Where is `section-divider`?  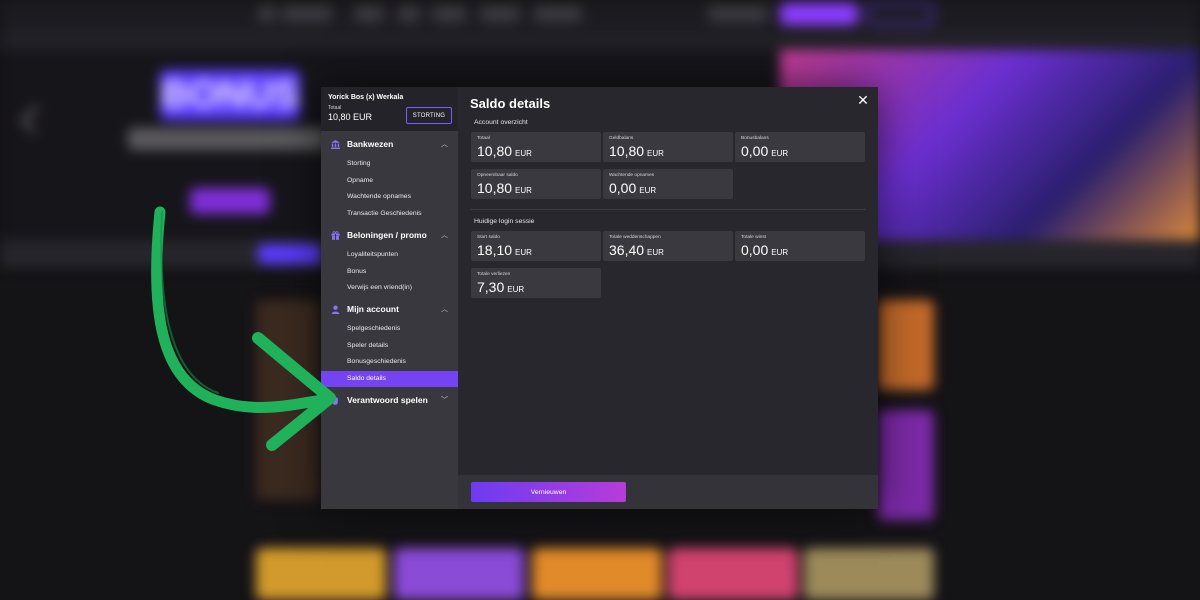
section-divider is located at coordinates (668, 209).